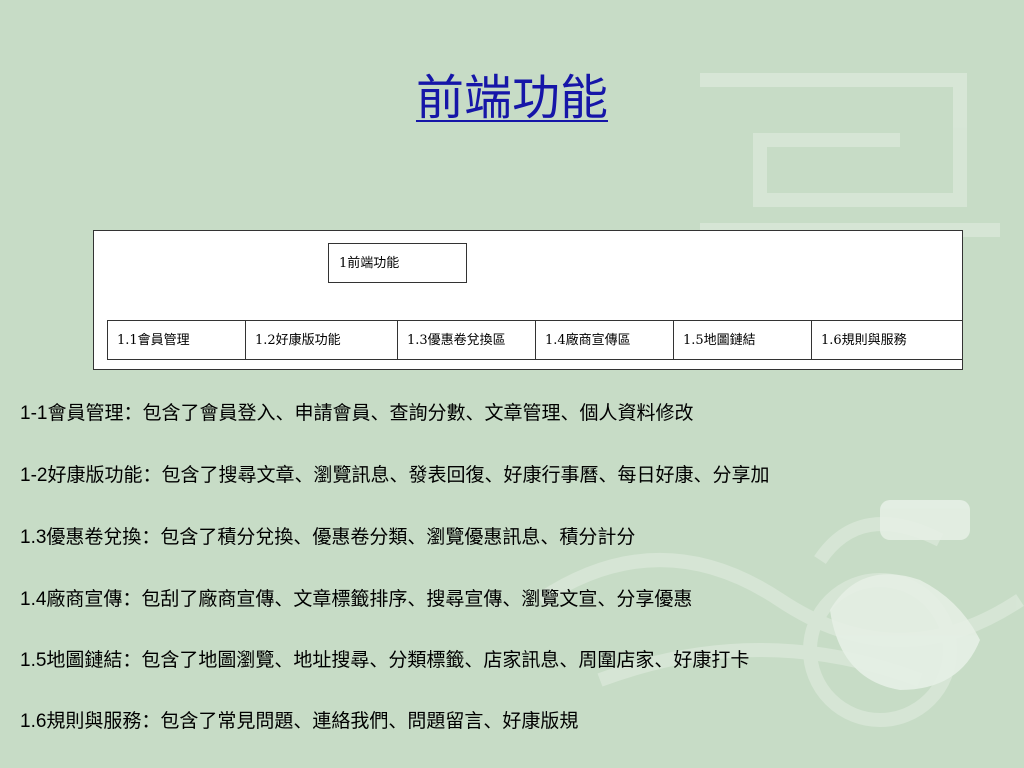  I want to click on description-text: 地圖鏈結：包含了地圖瀏覽、地址搜尋、分類標籤、店家訊息、周圍店家、好康打卡, so click(398, 660).